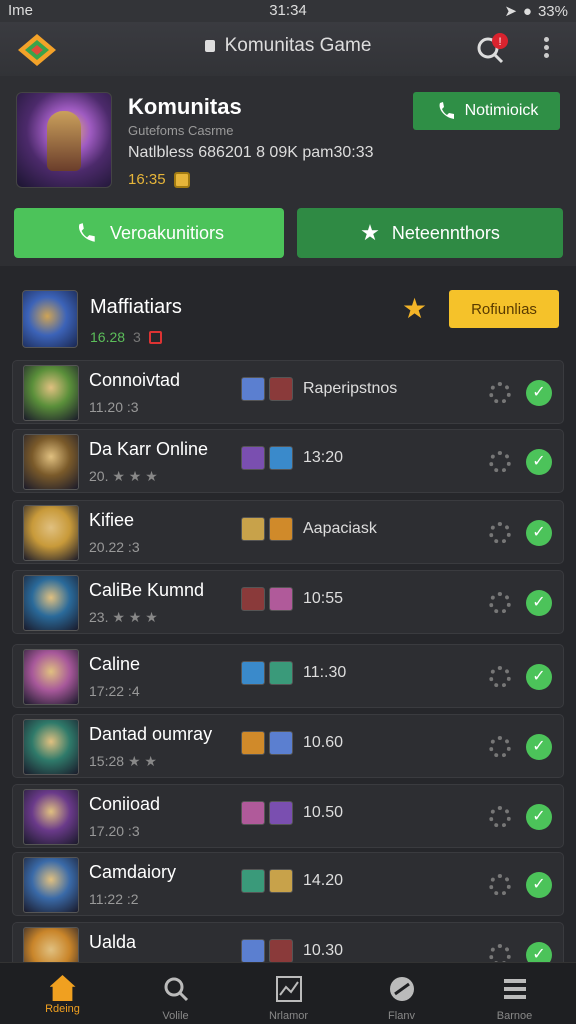 This screenshot has width=576, height=1024. I want to click on disc-icon, so click(401, 989).